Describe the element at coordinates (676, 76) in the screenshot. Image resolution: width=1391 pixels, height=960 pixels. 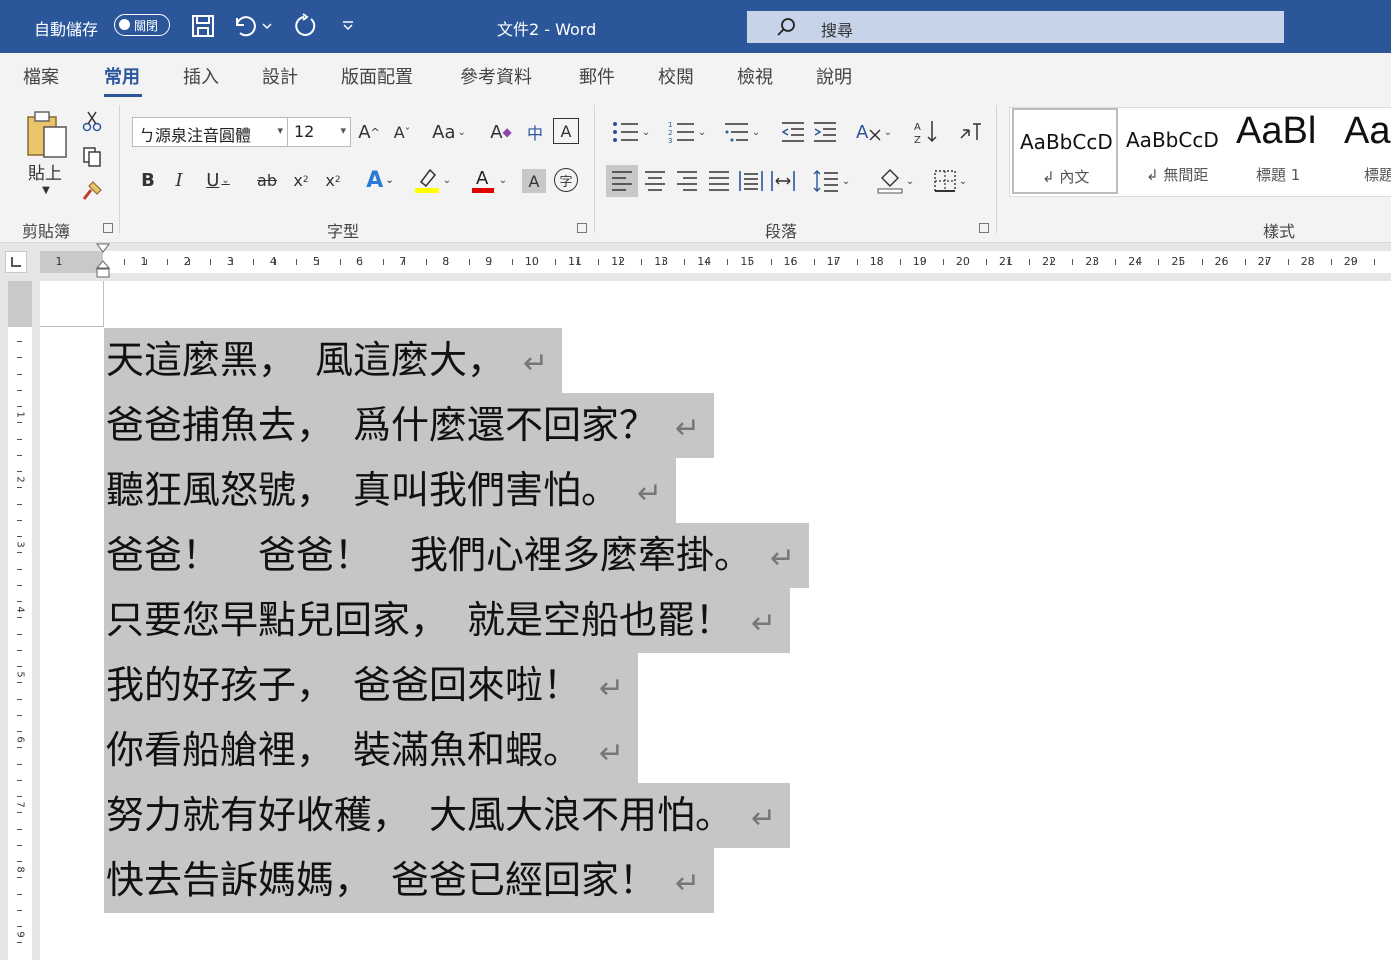
I see `tab-review: 校閱` at that location.